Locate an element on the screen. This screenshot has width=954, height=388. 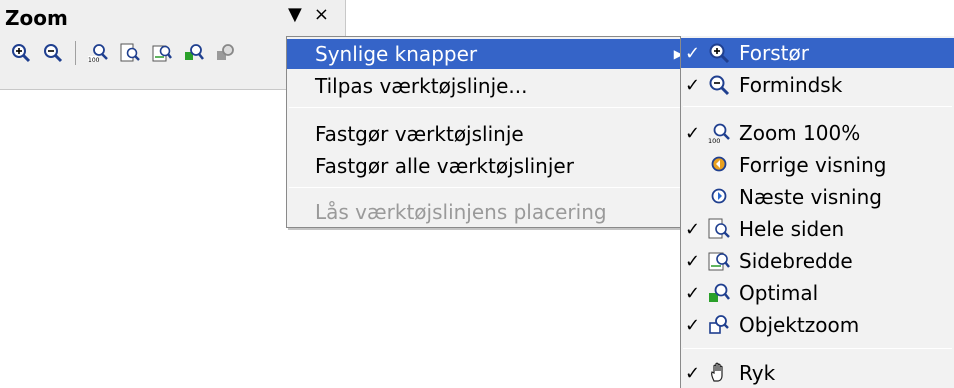
submenu-item-whole-page: ✓ Hele siden is located at coordinates (817, 229).